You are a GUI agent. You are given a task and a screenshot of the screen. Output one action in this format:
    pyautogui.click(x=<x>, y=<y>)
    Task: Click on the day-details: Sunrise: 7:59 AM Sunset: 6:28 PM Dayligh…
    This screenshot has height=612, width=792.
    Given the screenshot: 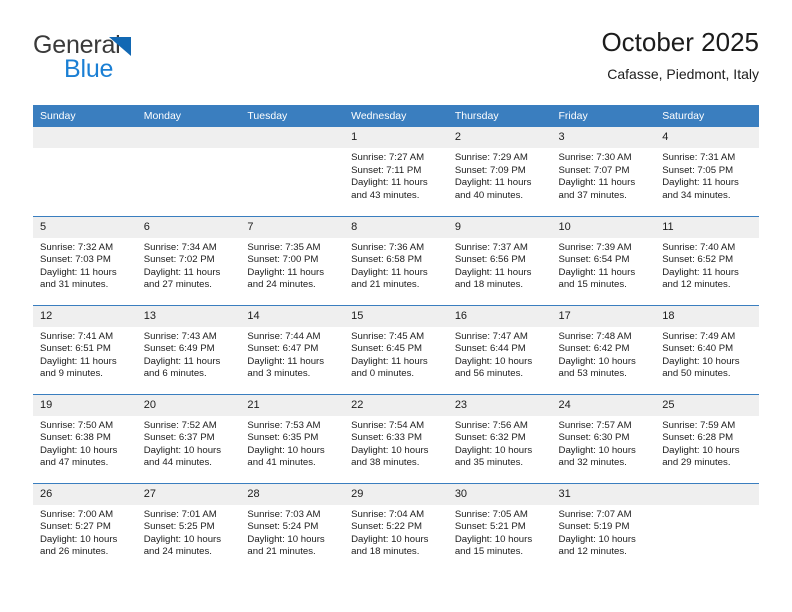 What is the action you would take?
    pyautogui.click(x=707, y=443)
    